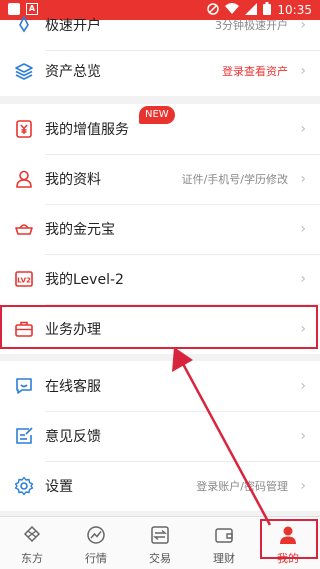 This screenshot has height=569, width=320. What do you see at coordinates (24, 71) in the screenshot?
I see `layers-icon` at bounding box center [24, 71].